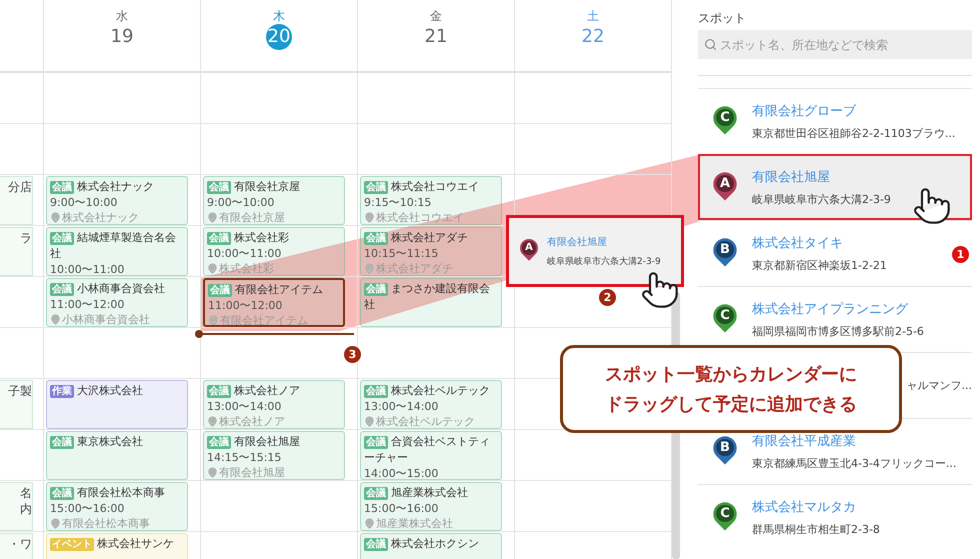 The image size is (980, 559). Describe the element at coordinates (819, 265) in the screenshot. I see `spot-address: 東京都新宿区神楽坂1-2-21` at that location.